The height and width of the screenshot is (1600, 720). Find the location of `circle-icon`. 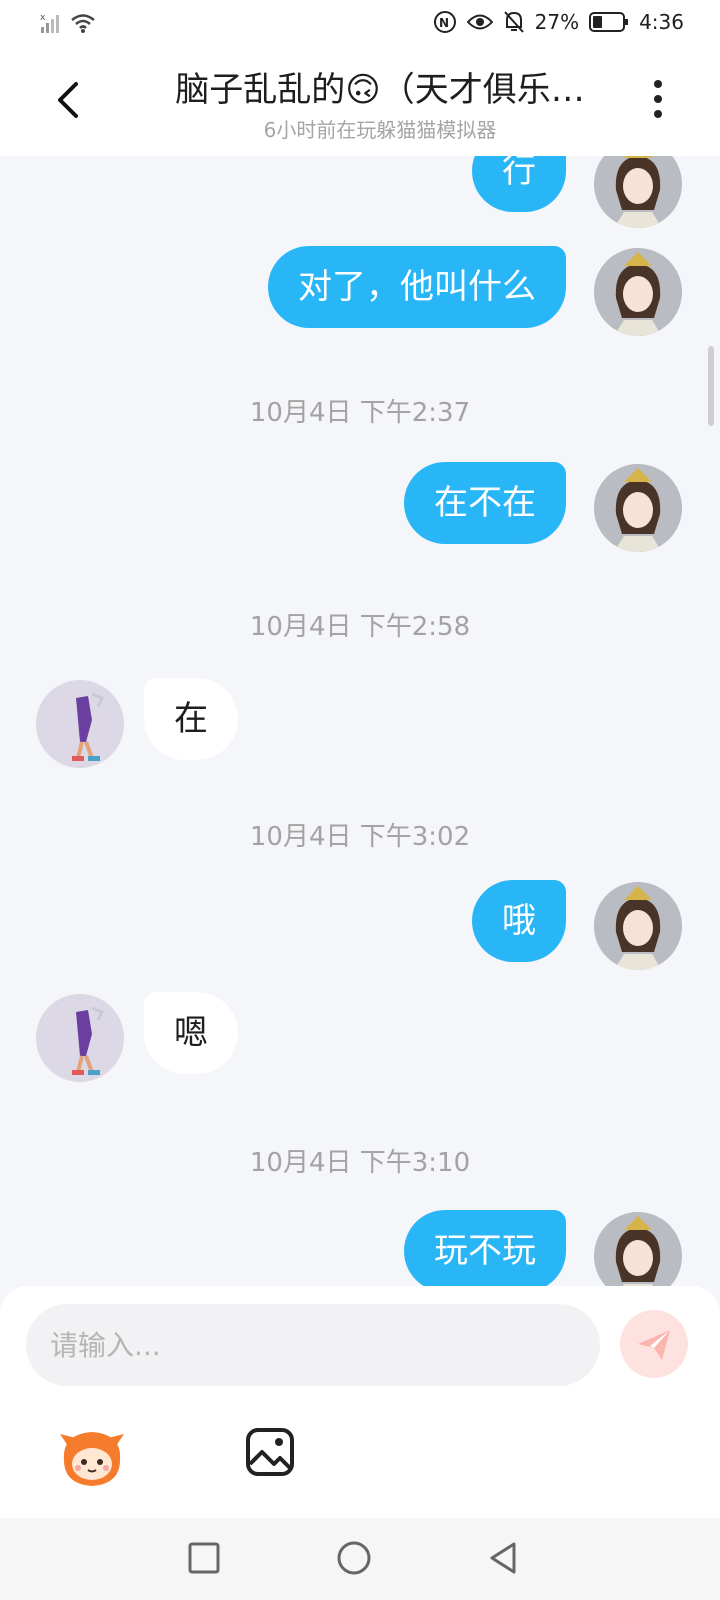

circle-icon is located at coordinates (354, 1558).